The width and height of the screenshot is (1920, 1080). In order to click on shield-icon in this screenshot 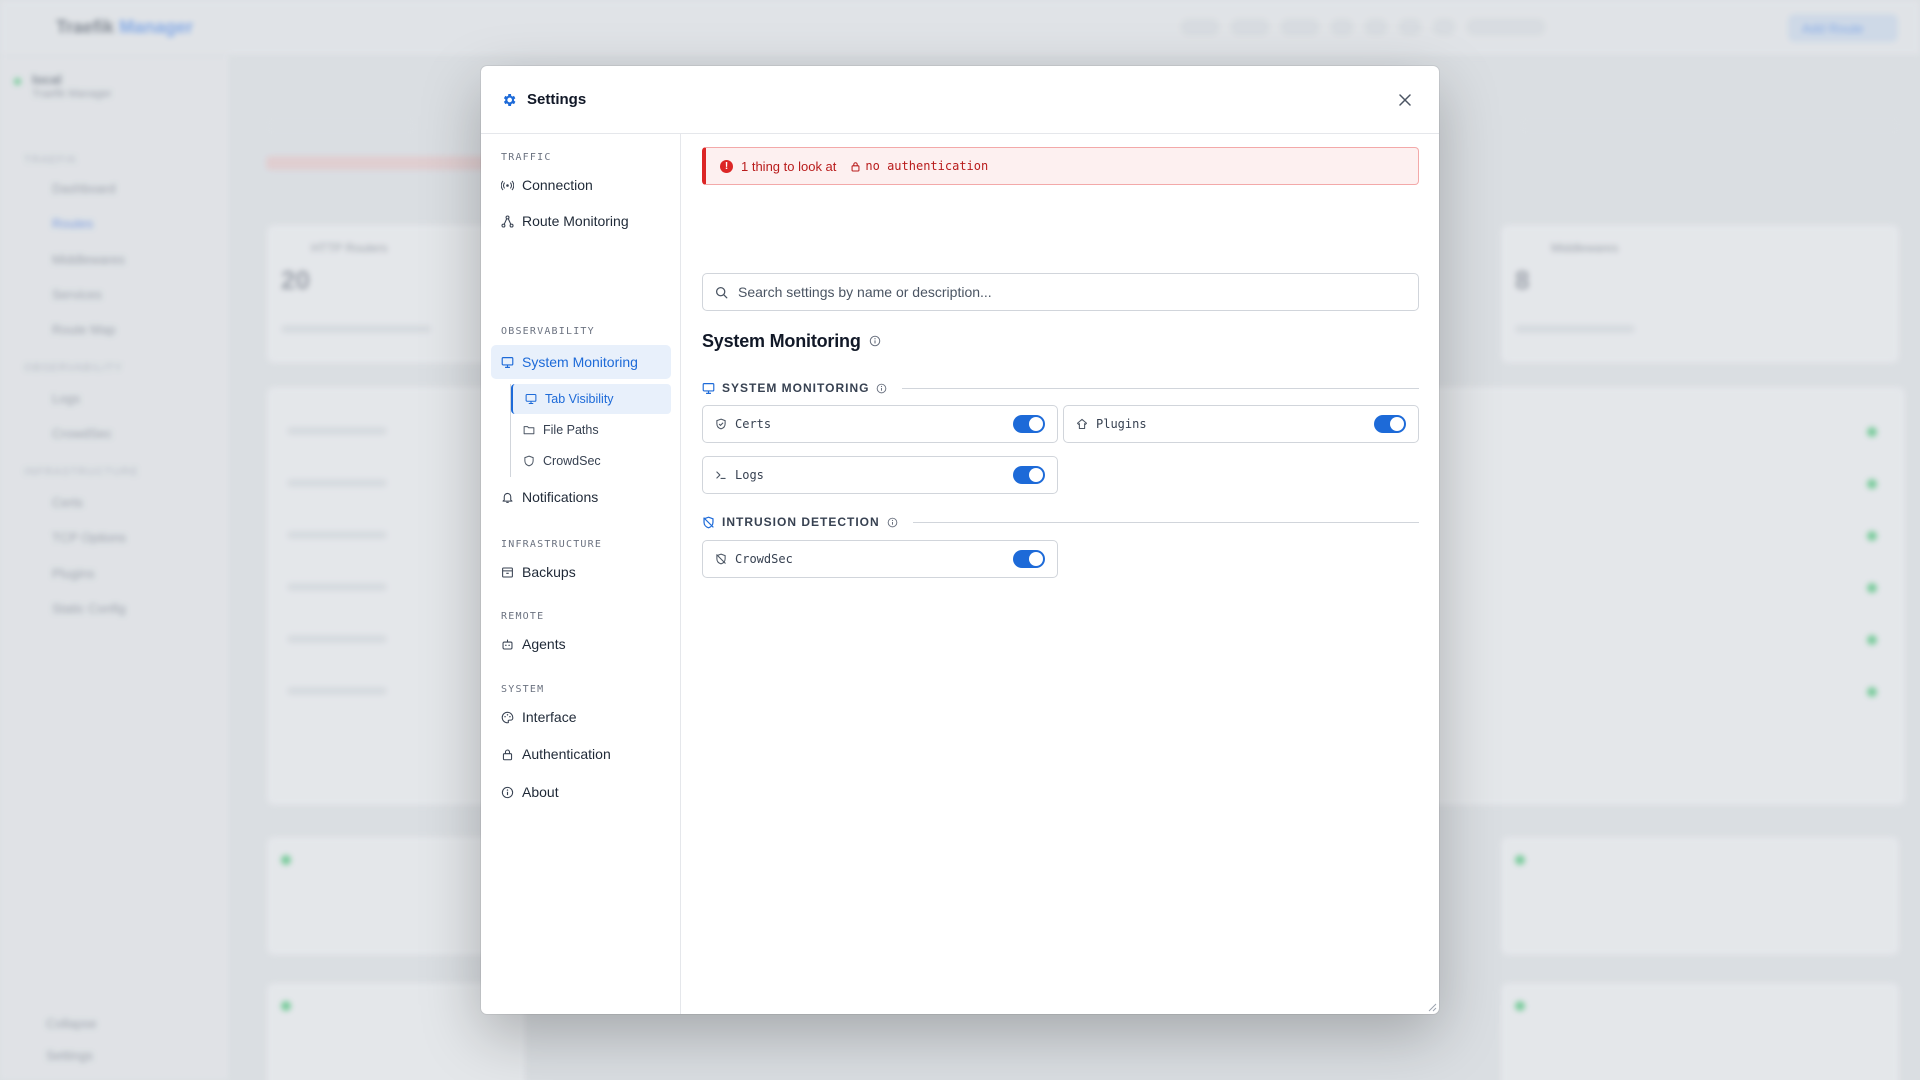, I will do `click(529, 461)`.